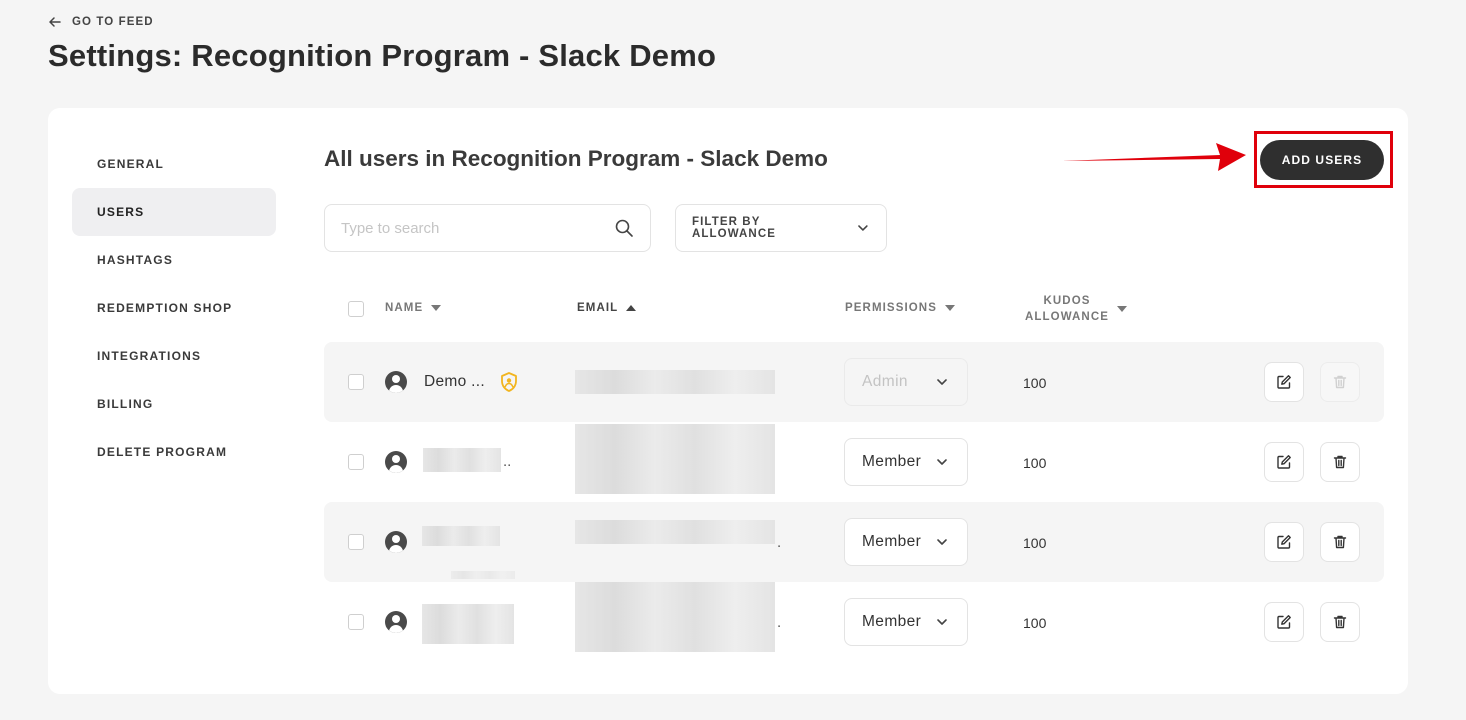  Describe the element at coordinates (885, 381) in the screenshot. I see `permission-value: Admin` at that location.